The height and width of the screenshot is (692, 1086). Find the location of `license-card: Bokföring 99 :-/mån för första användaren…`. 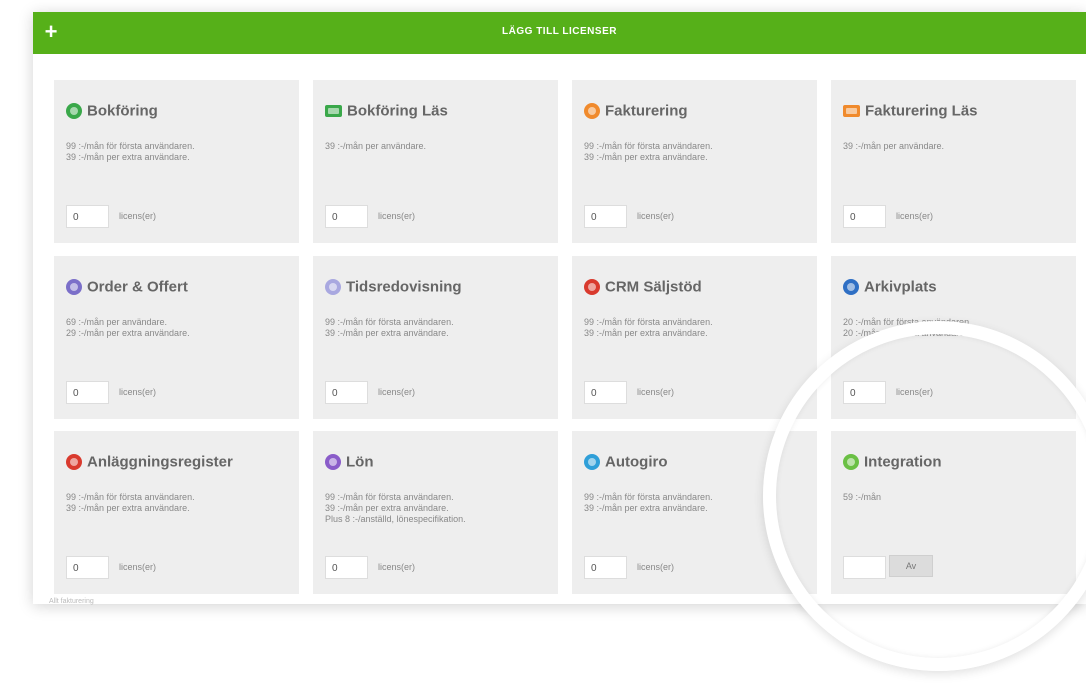

license-card: Bokföring 99 :-/mån för första användaren… is located at coordinates (176, 161).